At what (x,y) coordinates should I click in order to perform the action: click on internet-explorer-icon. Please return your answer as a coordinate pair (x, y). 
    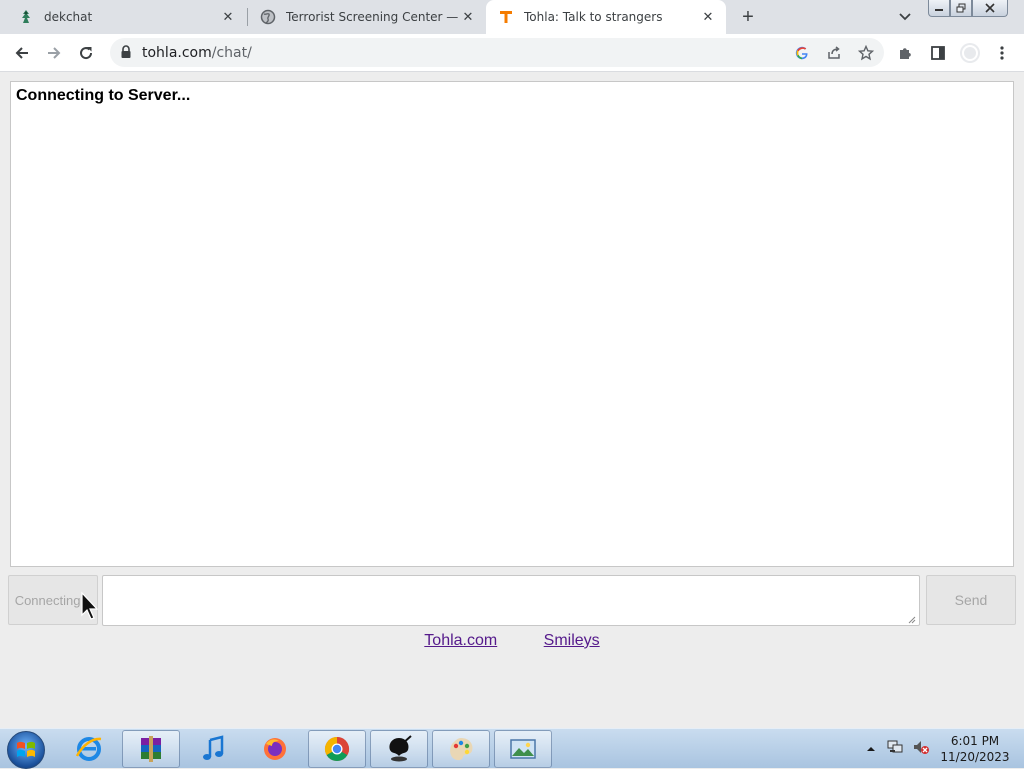
    Looking at the image, I should click on (89, 749).